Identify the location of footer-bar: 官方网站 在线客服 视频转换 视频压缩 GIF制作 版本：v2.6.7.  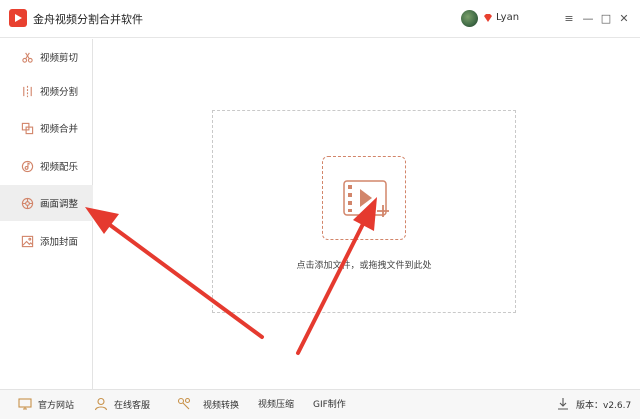
(320, 404).